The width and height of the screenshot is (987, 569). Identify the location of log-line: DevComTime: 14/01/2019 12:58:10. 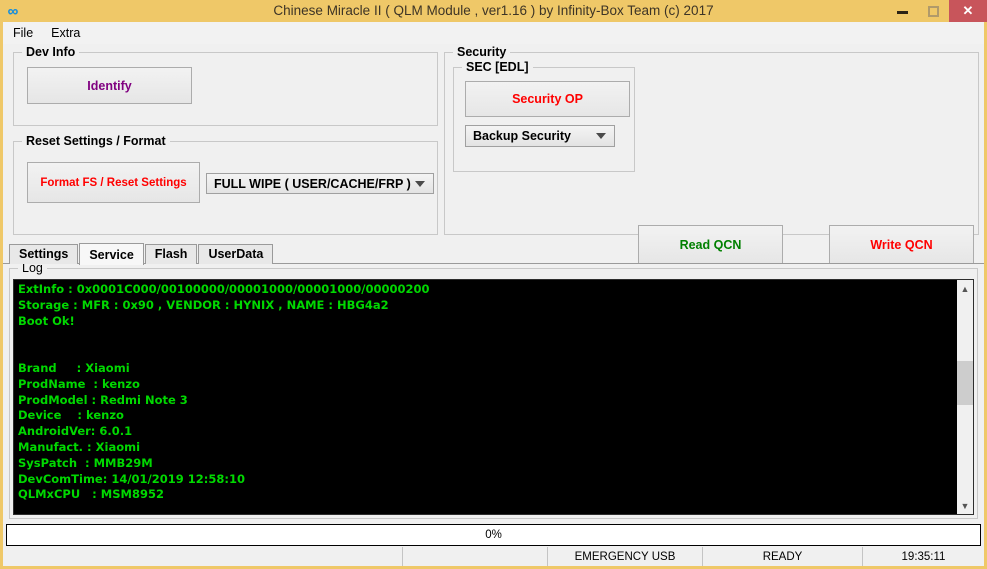
(131, 478).